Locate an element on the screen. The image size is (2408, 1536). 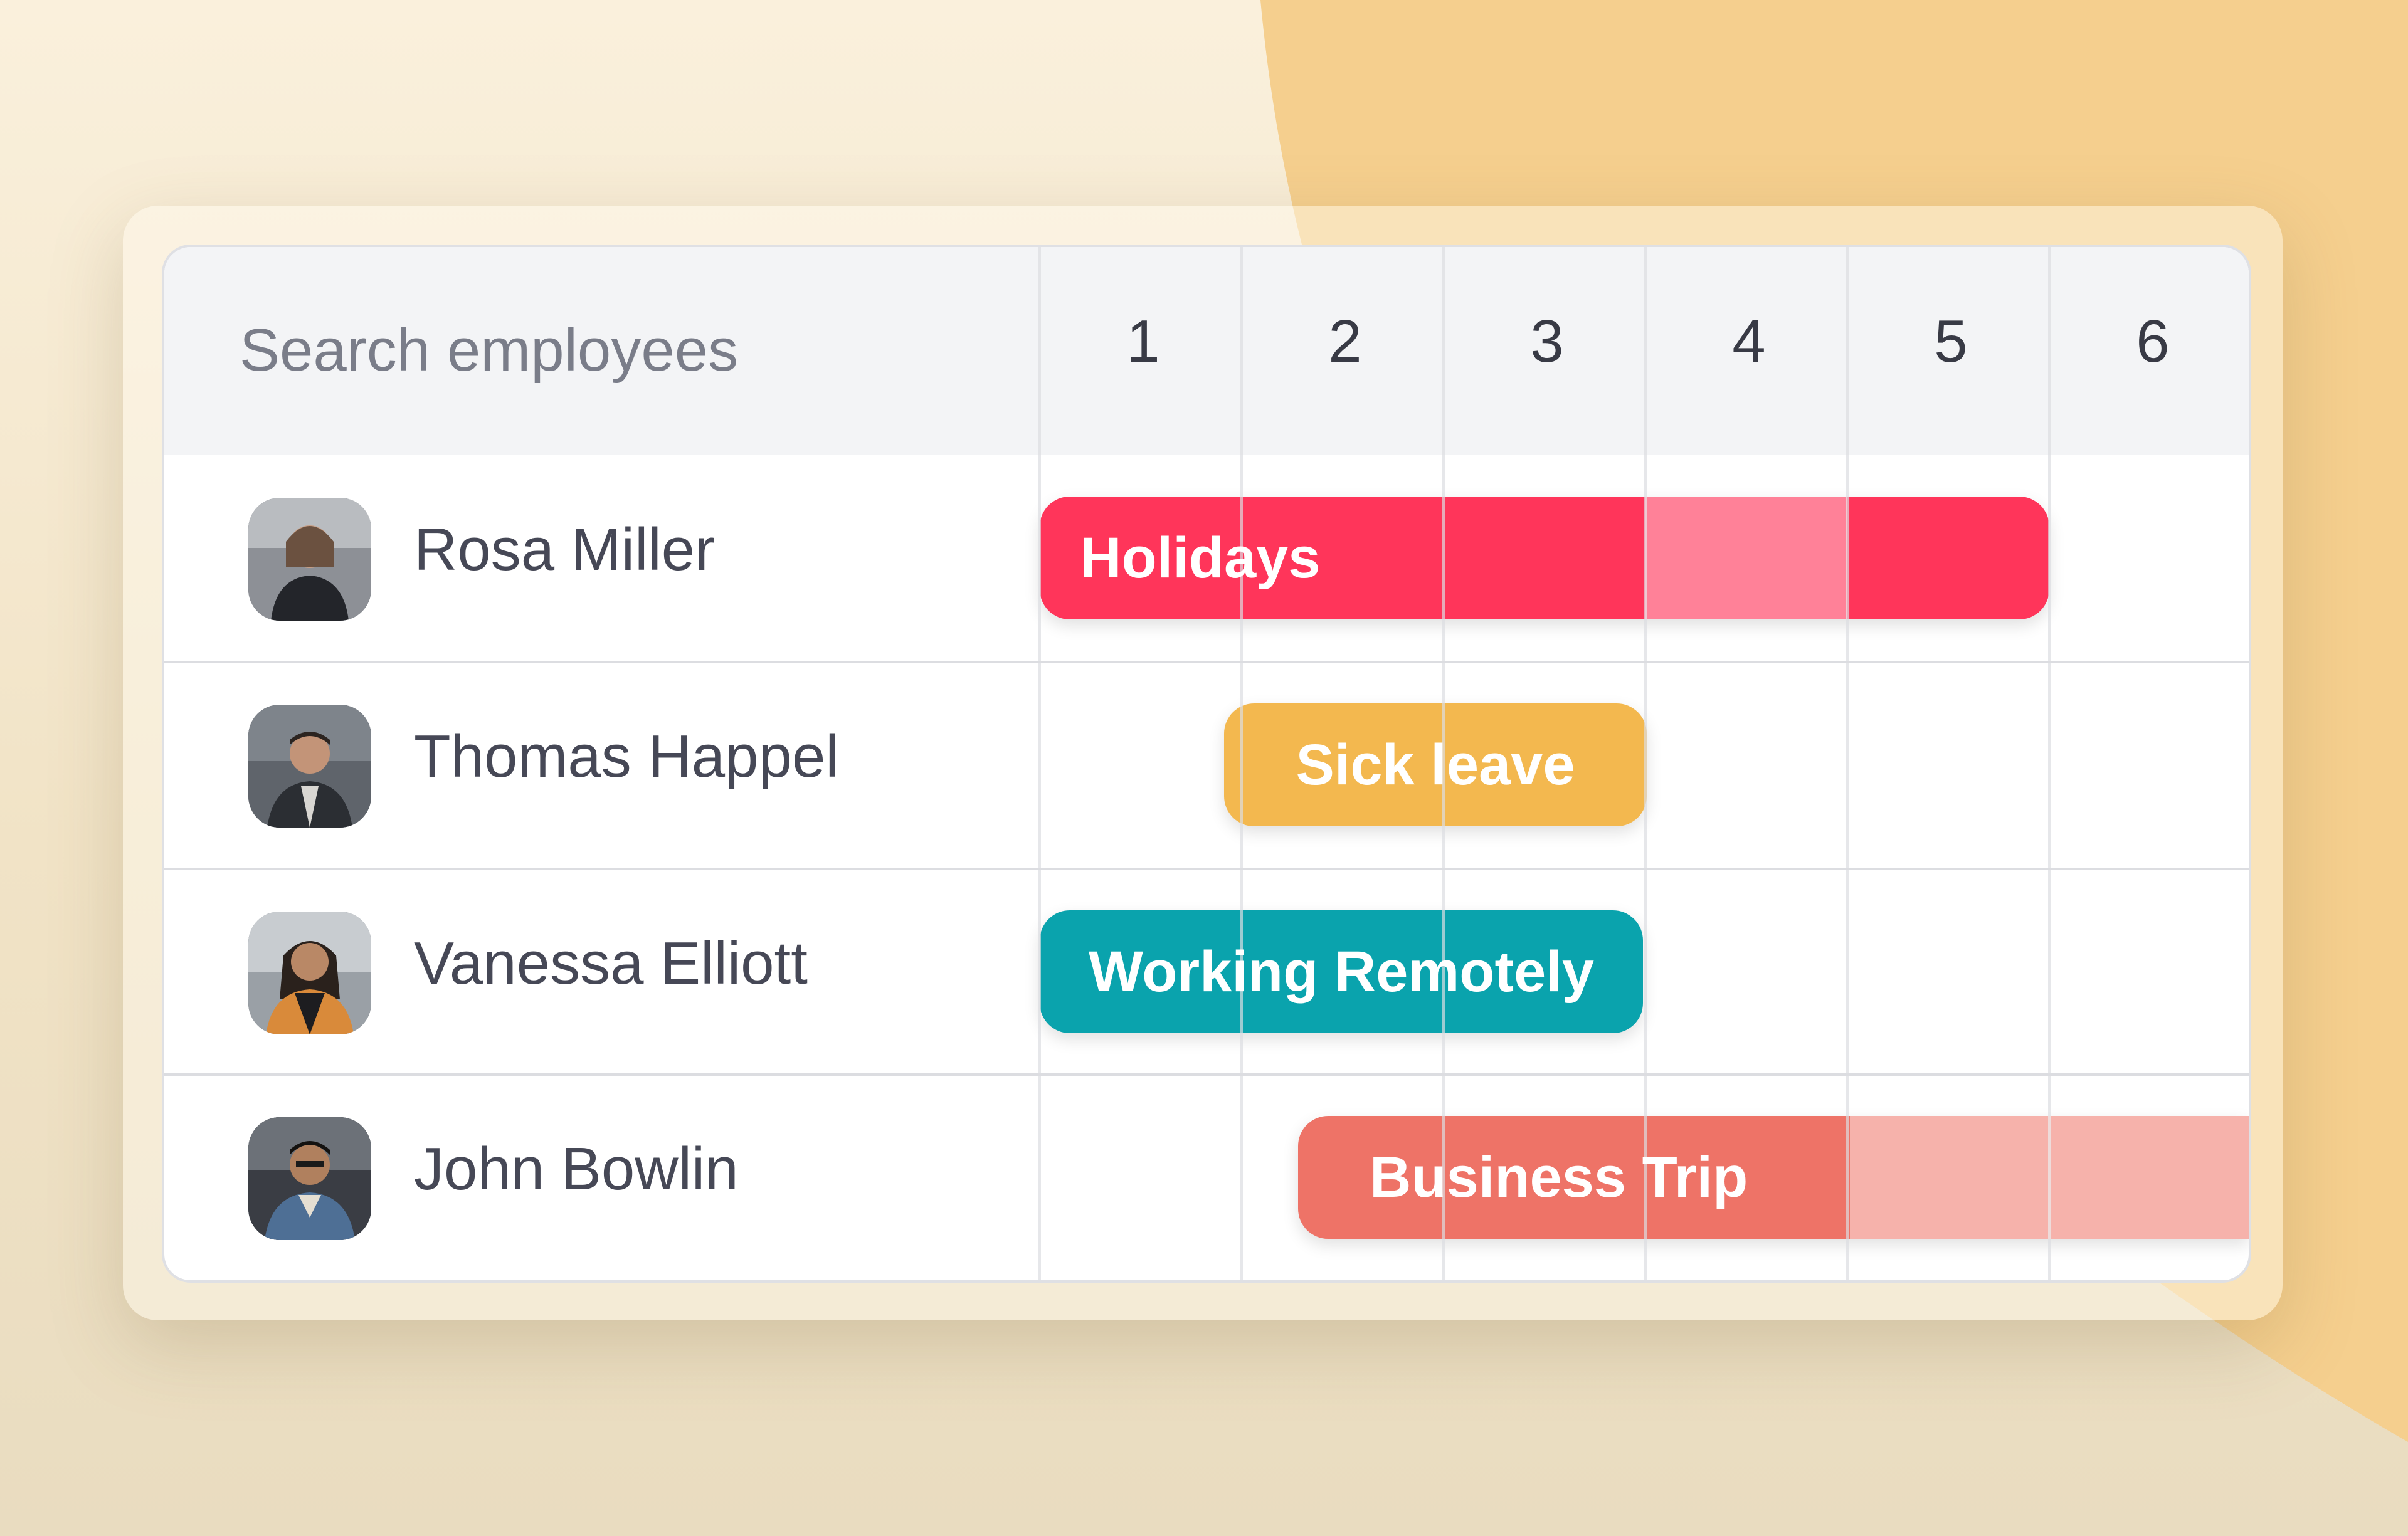
absence-label: Working Remotely is located at coordinates (1341, 972).